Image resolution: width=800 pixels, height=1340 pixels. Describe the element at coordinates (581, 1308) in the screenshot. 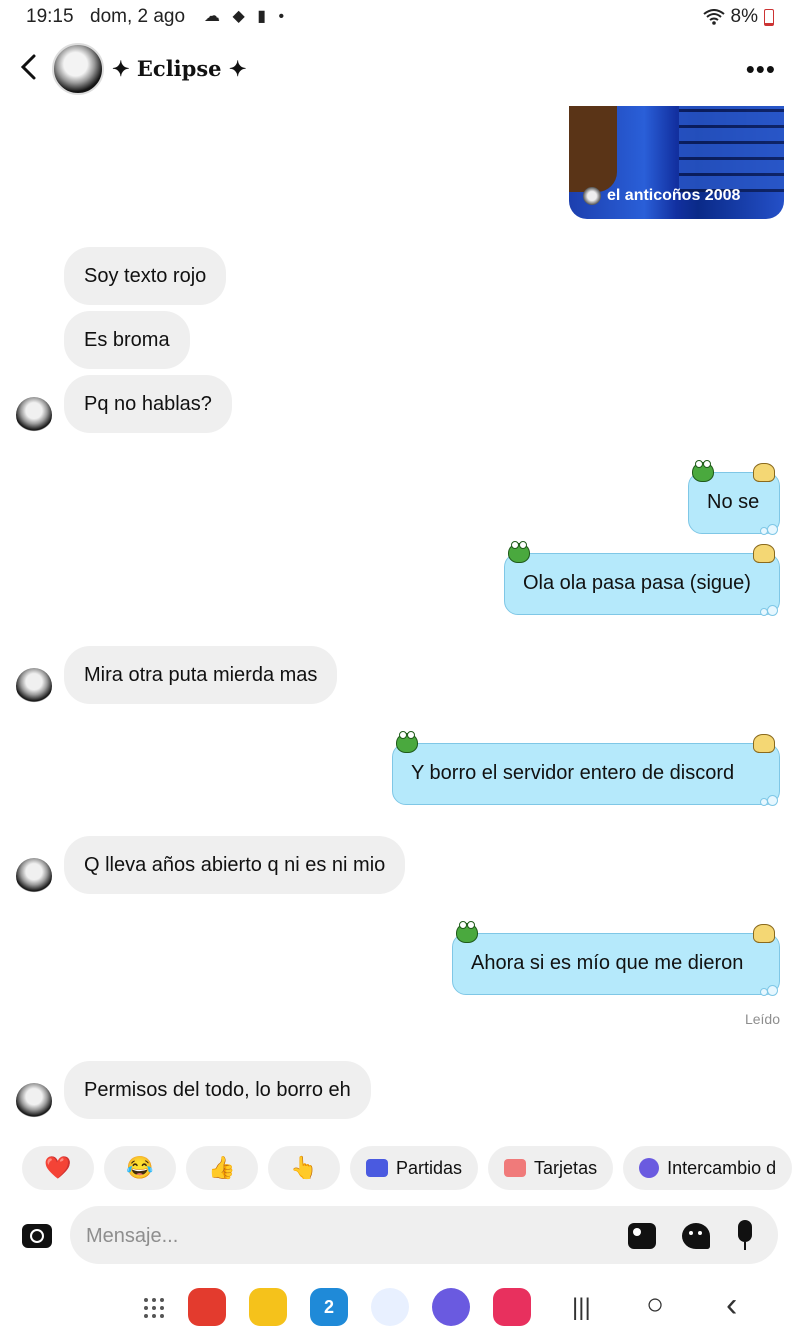

I see `recents-button: |||` at that location.